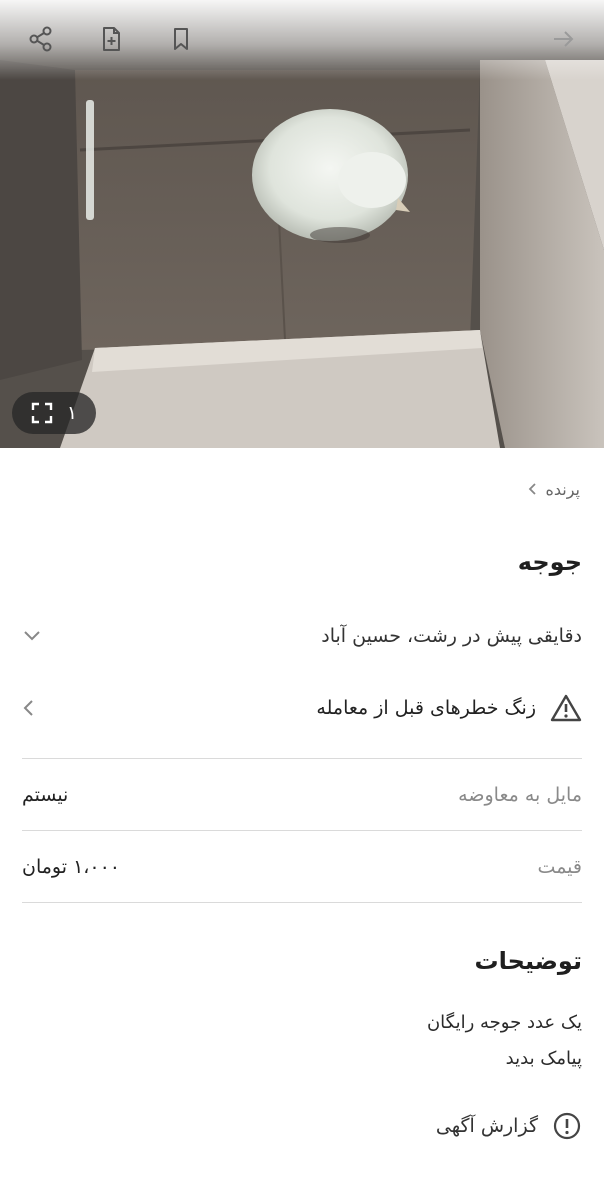 Image resolution: width=604 pixels, height=1200 pixels. What do you see at coordinates (302, 40) in the screenshot?
I see `photo-top-toolbar` at bounding box center [302, 40].